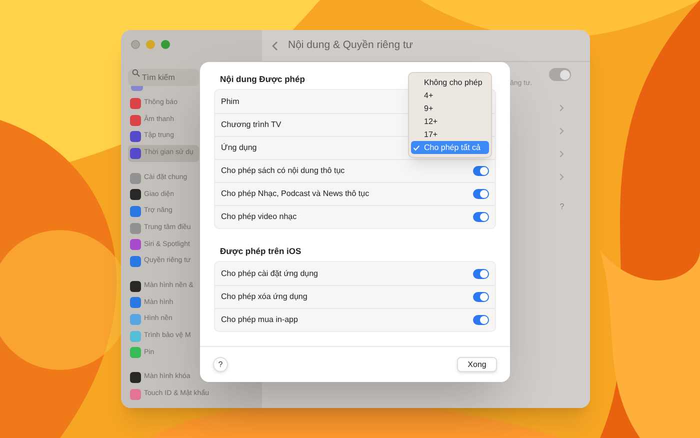  I want to click on back-icon, so click(275, 45).